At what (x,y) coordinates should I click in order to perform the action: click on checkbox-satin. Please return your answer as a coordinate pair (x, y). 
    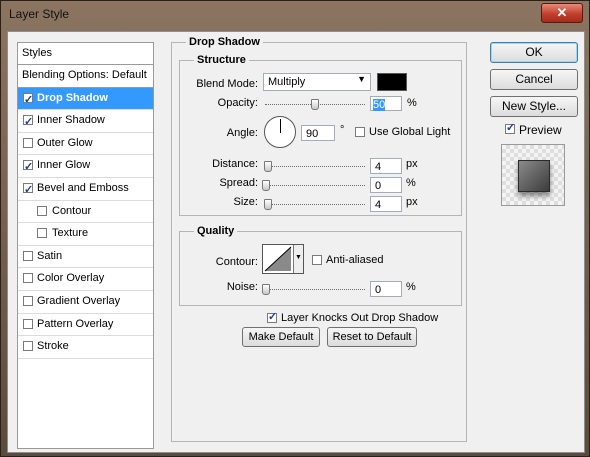
    Looking at the image, I should click on (28, 255).